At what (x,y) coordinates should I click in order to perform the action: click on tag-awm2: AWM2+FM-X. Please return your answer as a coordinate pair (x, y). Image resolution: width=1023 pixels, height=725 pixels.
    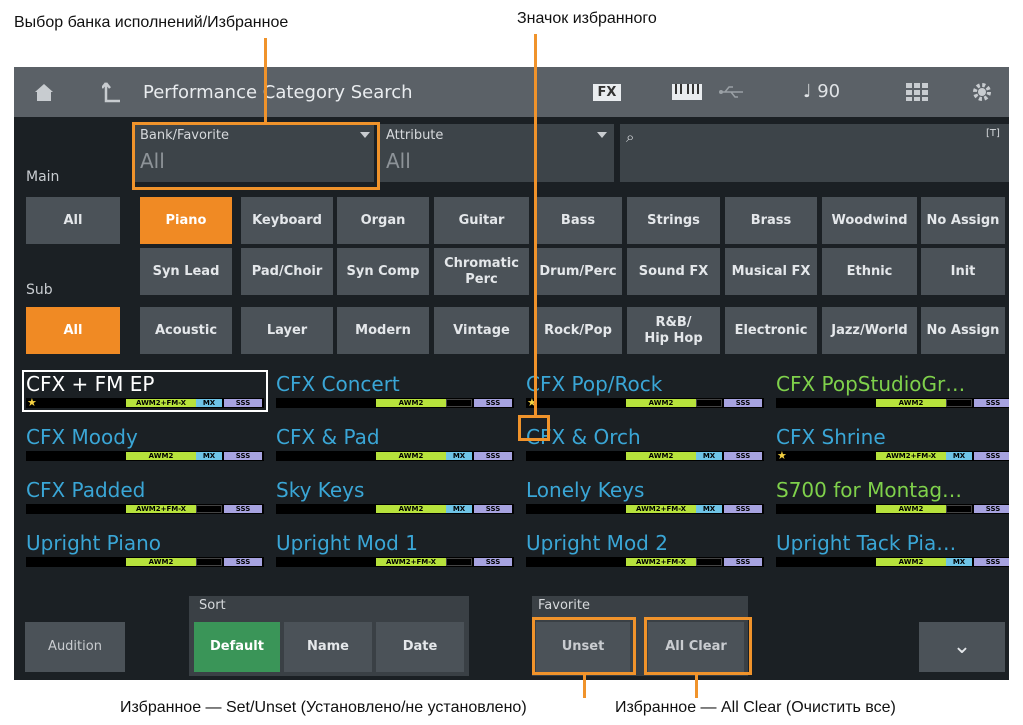
    Looking at the image, I should click on (661, 562).